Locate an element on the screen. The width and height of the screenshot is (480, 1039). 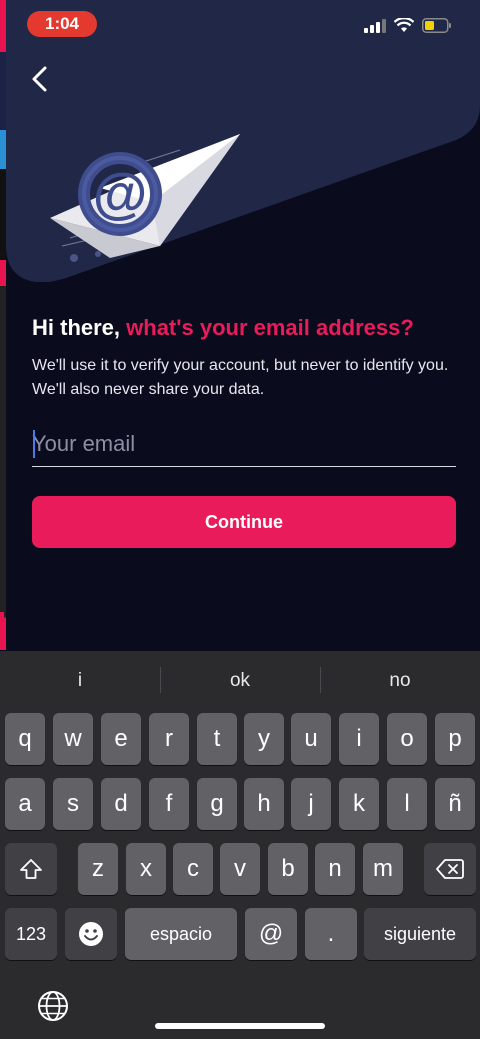
cellular-signal-icon is located at coordinates (375, 25).